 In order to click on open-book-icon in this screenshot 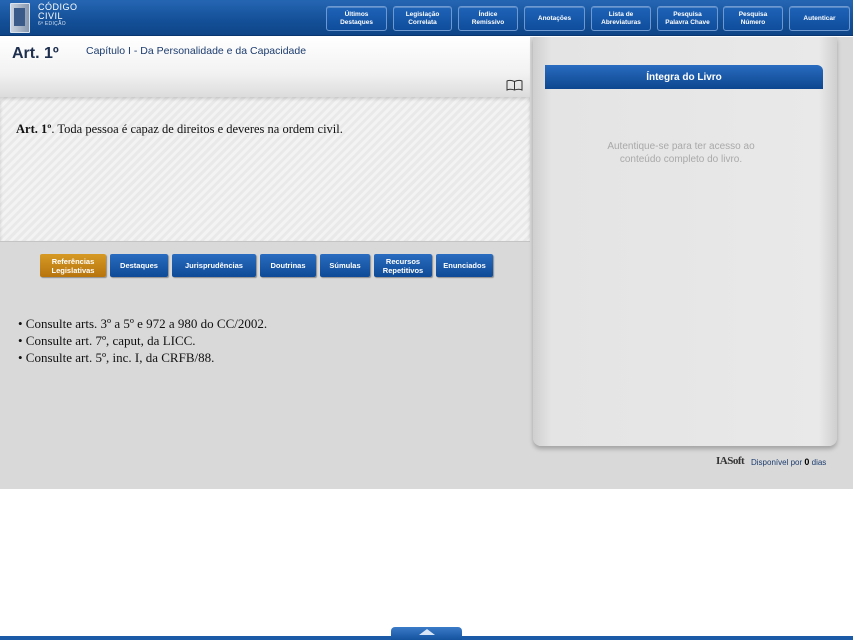, I will do `click(514, 85)`.